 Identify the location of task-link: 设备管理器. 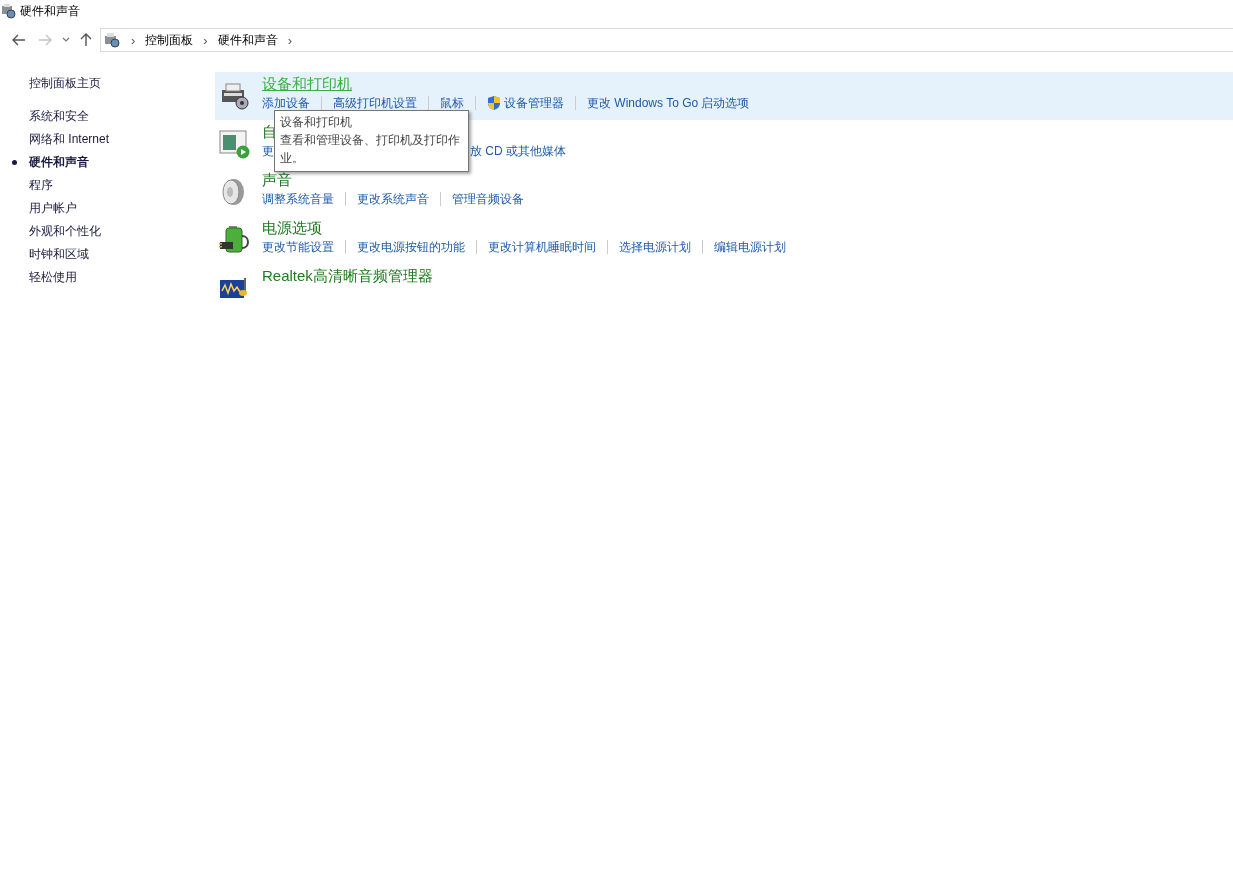
(534, 103).